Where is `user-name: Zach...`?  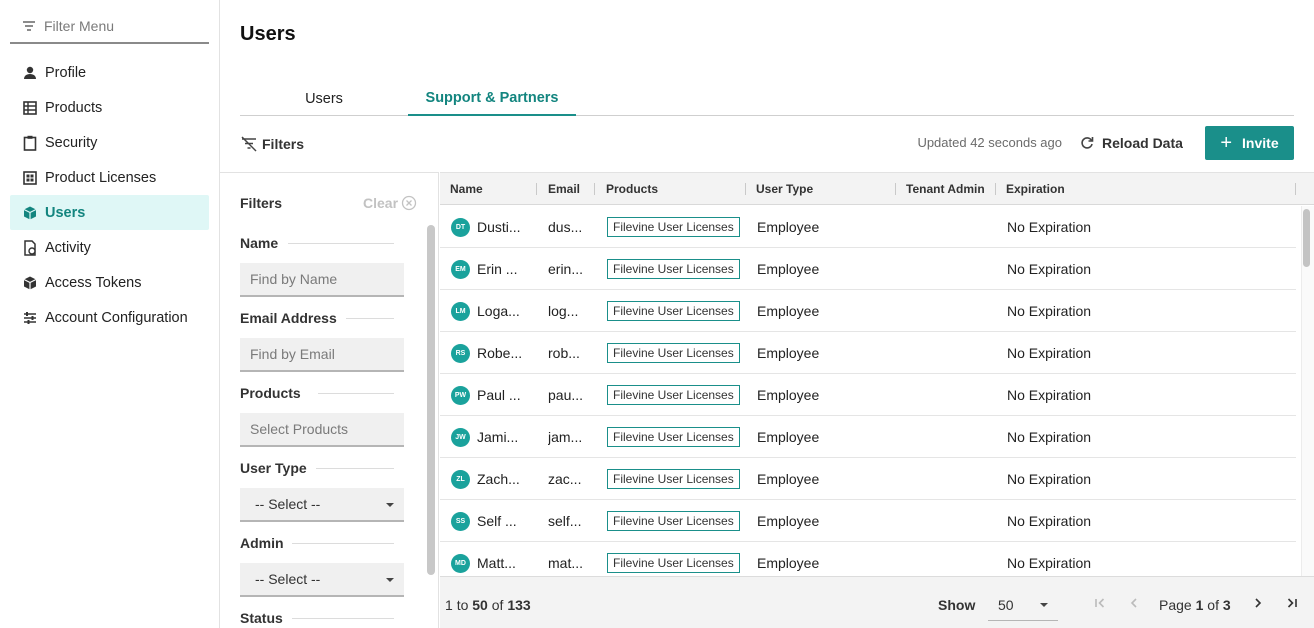 user-name: Zach... is located at coordinates (498, 479).